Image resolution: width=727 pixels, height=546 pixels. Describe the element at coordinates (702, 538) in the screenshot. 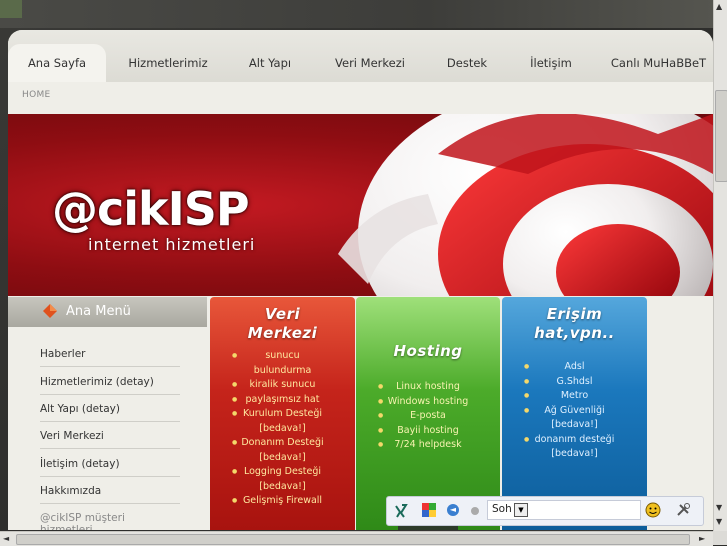

I see `scroll-right-icon: ►` at that location.